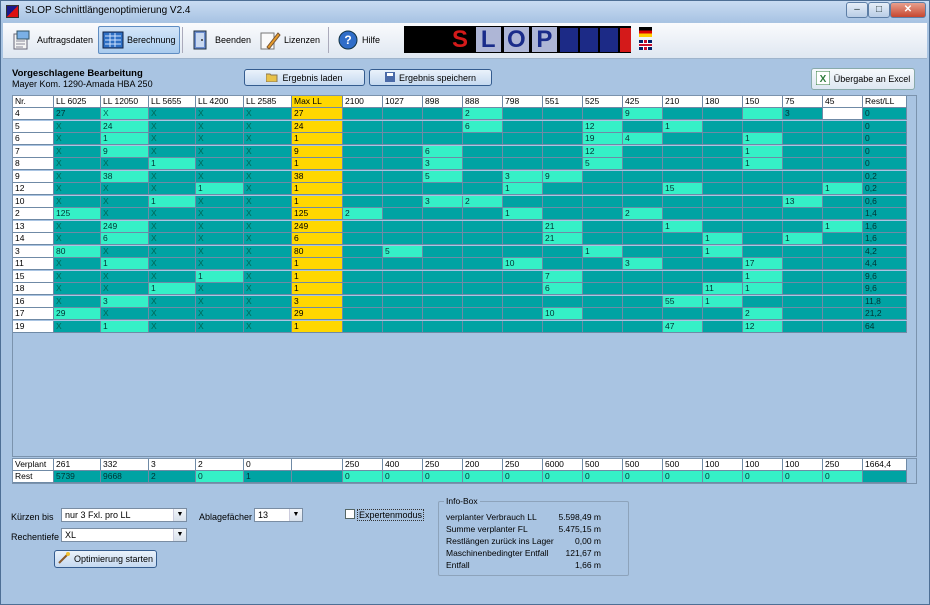  What do you see at coordinates (304, 77) in the screenshot?
I see `load-result-button: Ergebnis laden` at bounding box center [304, 77].